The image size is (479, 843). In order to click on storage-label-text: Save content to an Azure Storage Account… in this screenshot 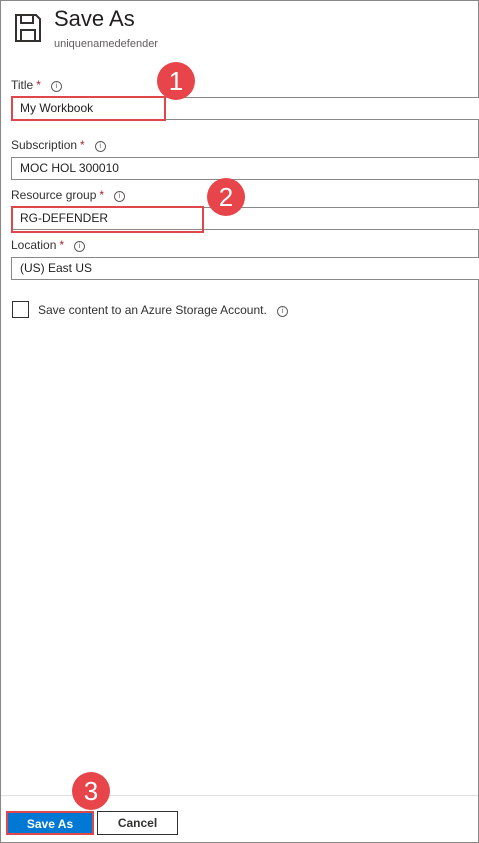, I will do `click(152, 310)`.